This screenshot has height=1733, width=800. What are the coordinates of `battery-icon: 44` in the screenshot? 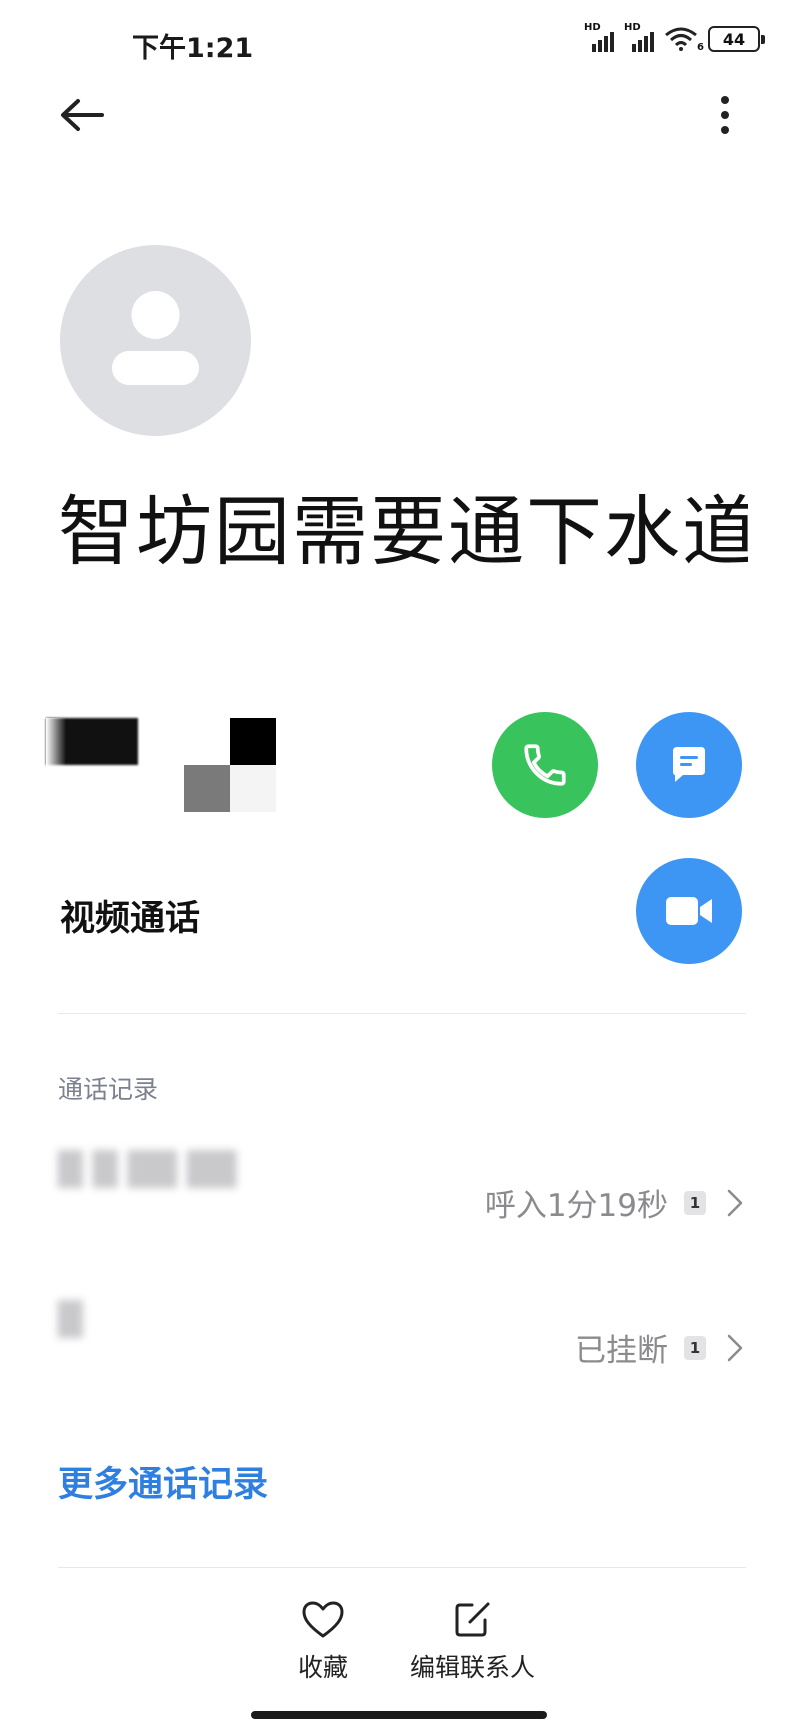 It's located at (736, 39).